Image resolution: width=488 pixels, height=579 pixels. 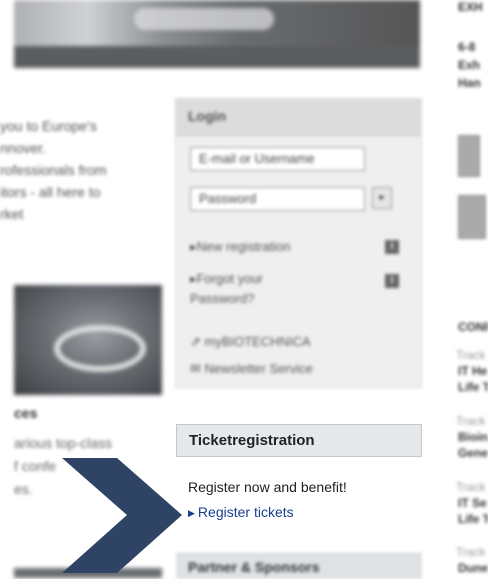 I want to click on ticket-registration-title: Ticketregistration, so click(x=252, y=440).